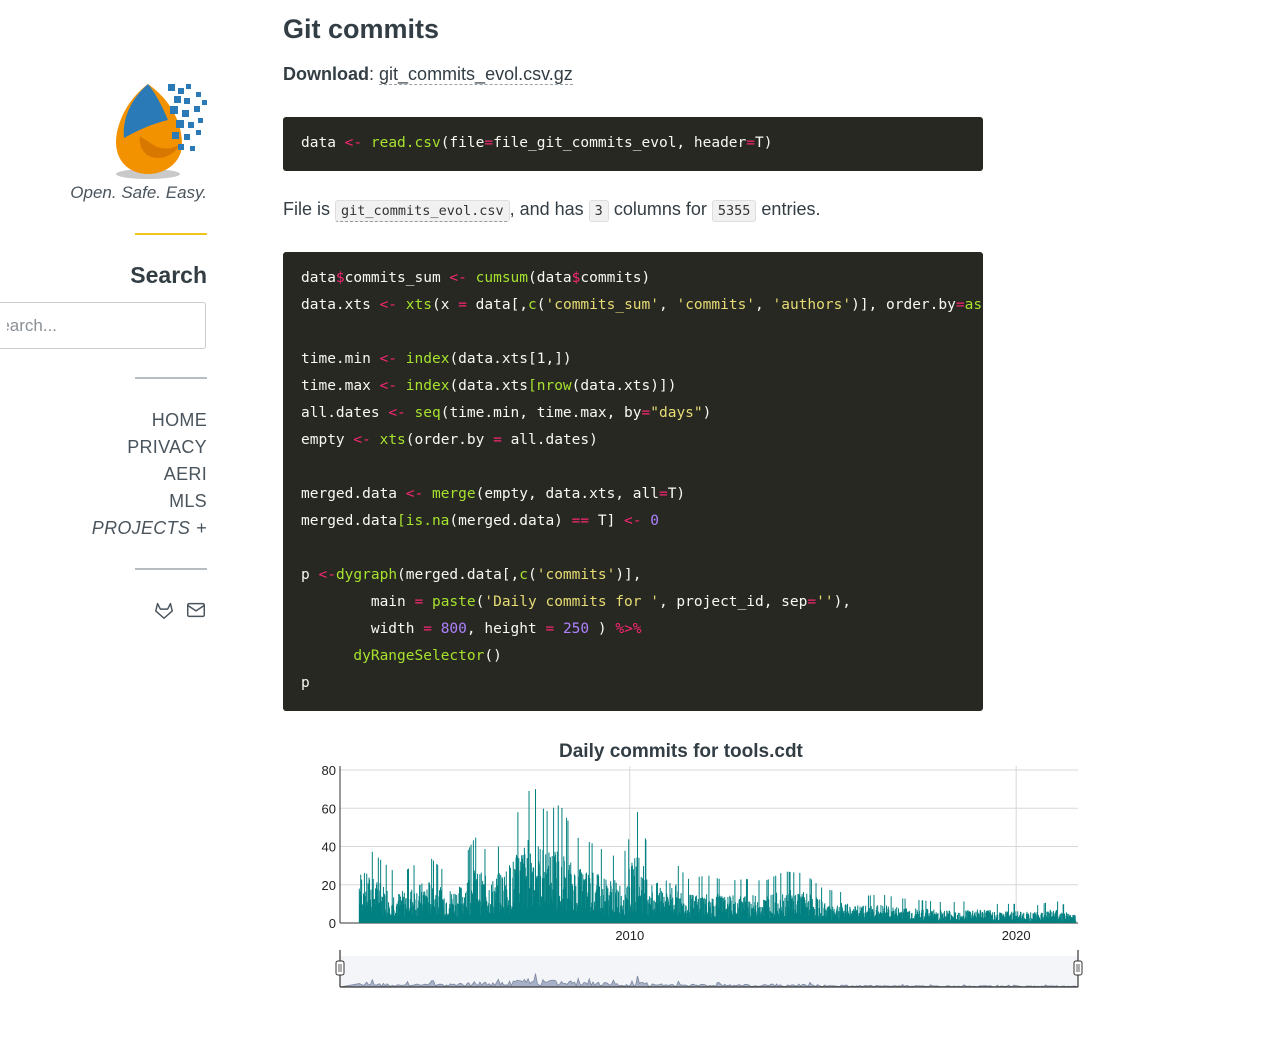  What do you see at coordinates (141, 528) in the screenshot?
I see `nav-projects-label: PROJECTS` at bounding box center [141, 528].